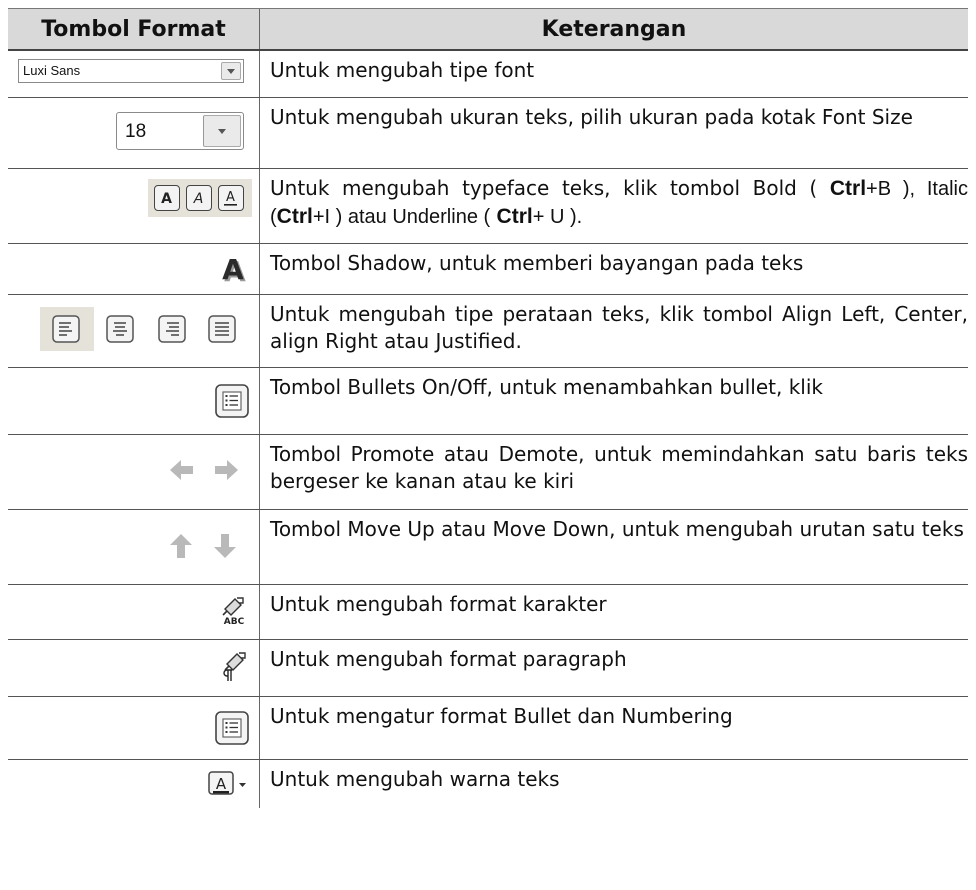  I want to click on cell-shadow: A A, so click(134, 269).